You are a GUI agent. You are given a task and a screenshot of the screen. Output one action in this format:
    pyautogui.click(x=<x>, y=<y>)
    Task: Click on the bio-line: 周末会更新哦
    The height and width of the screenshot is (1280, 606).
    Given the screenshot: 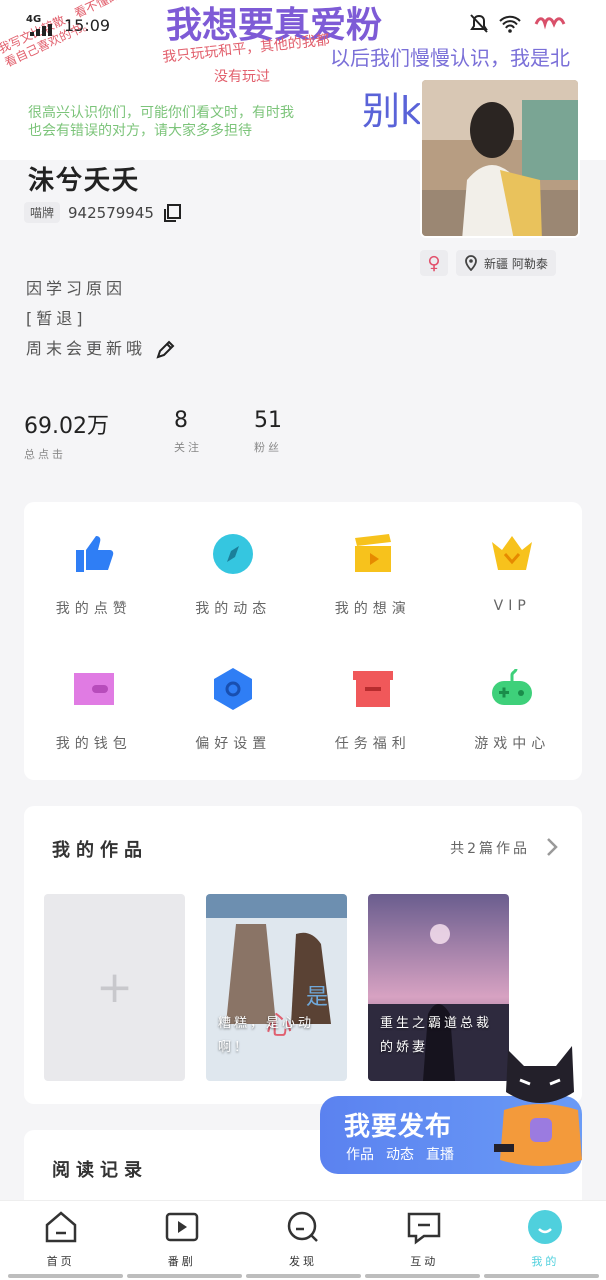 What is the action you would take?
    pyautogui.click(x=86, y=348)
    